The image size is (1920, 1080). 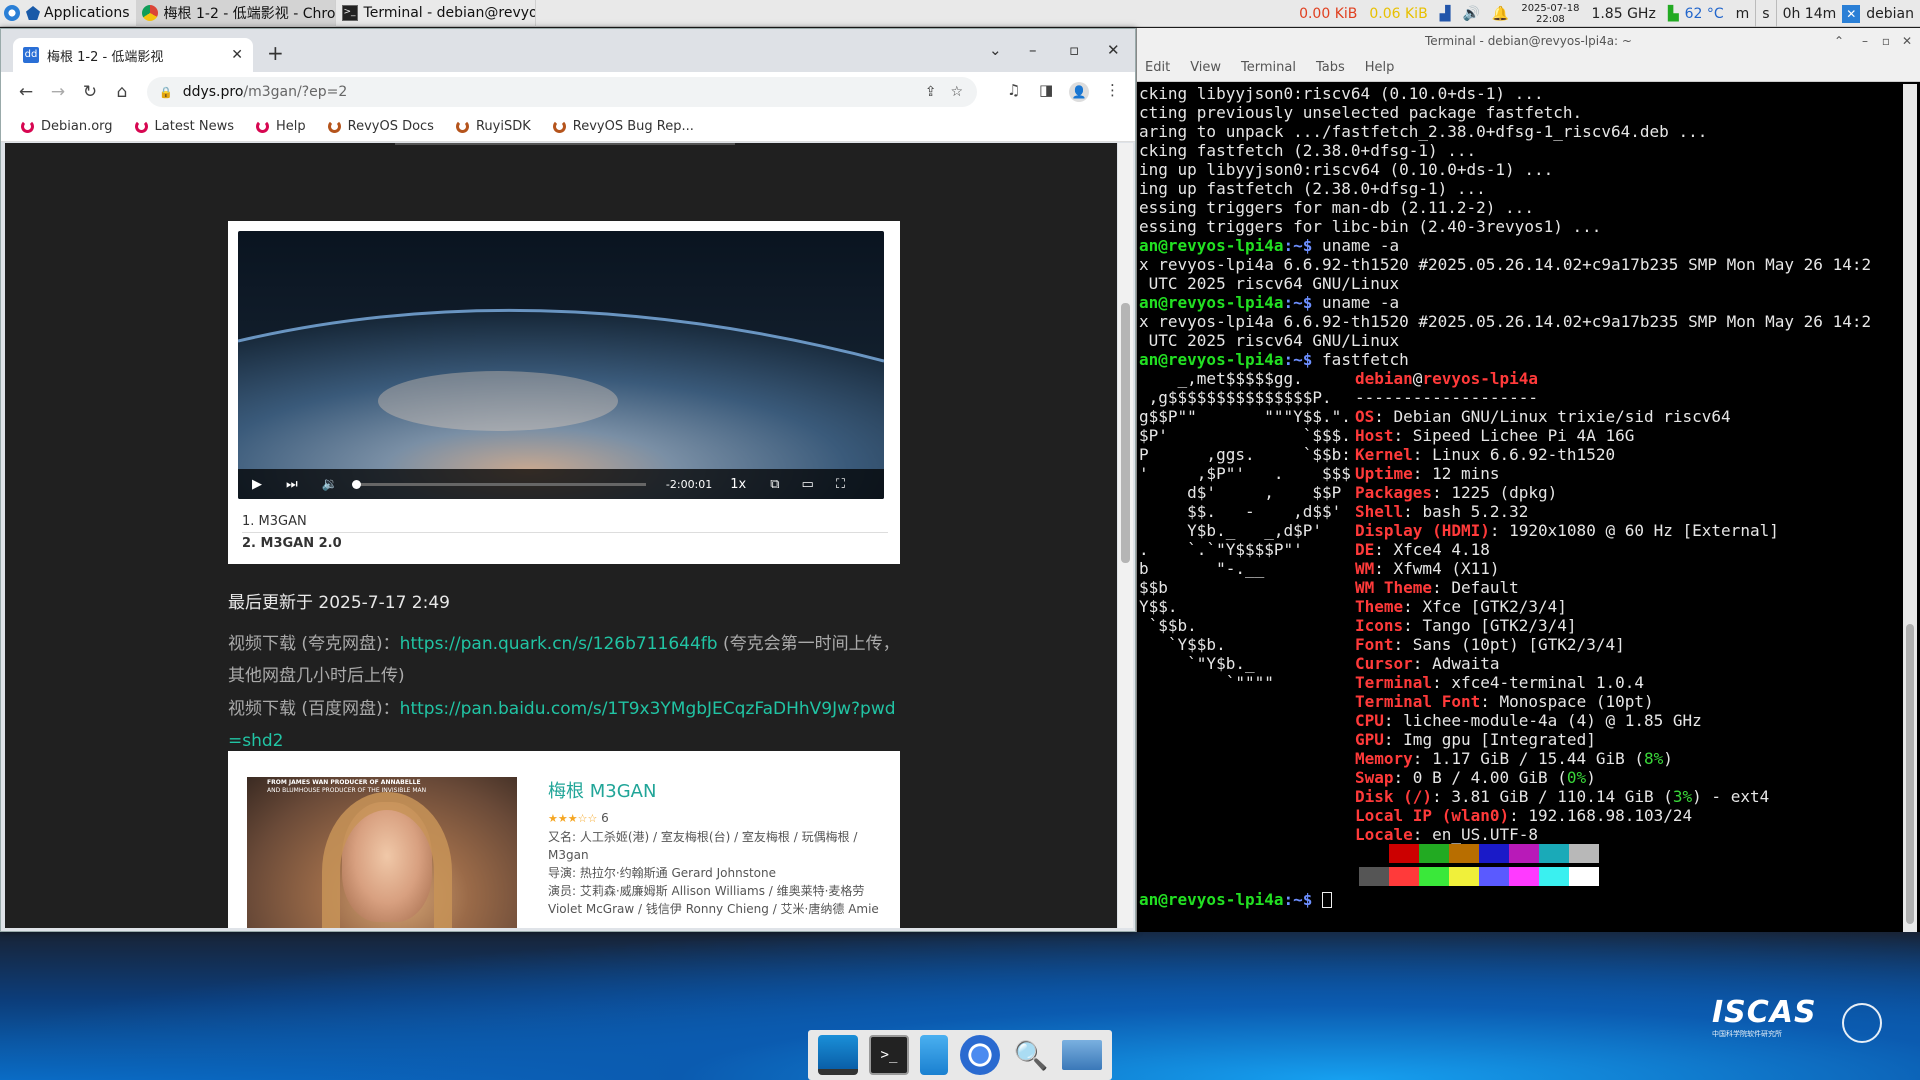 I want to click on bookmark-star-icon: ☆, so click(x=956, y=92).